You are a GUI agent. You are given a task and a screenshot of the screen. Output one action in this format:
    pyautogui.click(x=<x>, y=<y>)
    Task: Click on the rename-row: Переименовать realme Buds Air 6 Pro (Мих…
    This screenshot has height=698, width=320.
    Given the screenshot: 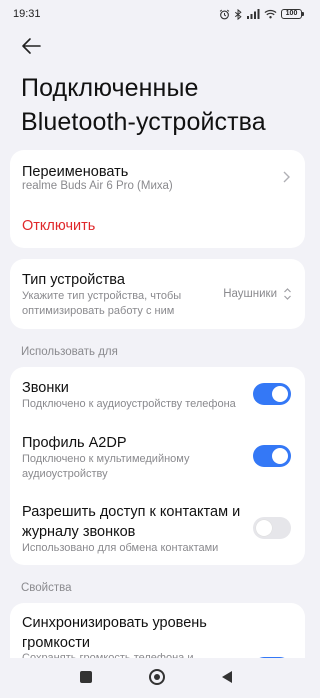 What is the action you would take?
    pyautogui.click(x=157, y=177)
    